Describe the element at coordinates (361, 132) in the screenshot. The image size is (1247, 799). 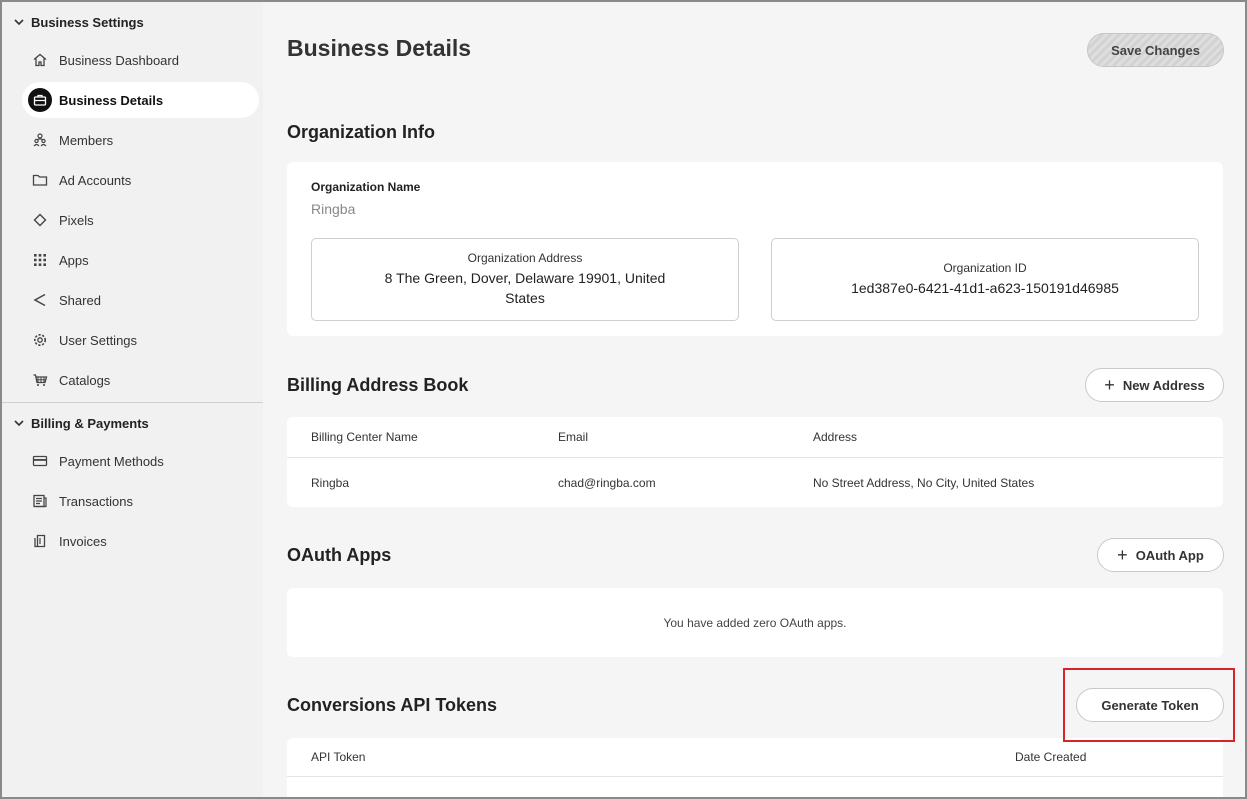
I see `section-title-org-info: Organization Info` at that location.